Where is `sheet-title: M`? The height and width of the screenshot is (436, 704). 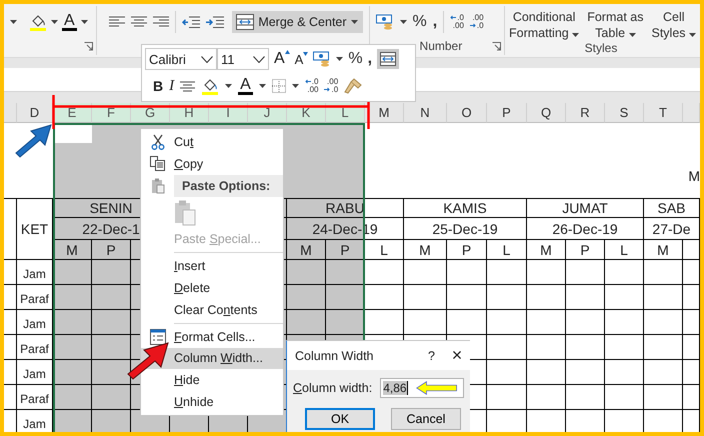 sheet-title: M is located at coordinates (694, 176).